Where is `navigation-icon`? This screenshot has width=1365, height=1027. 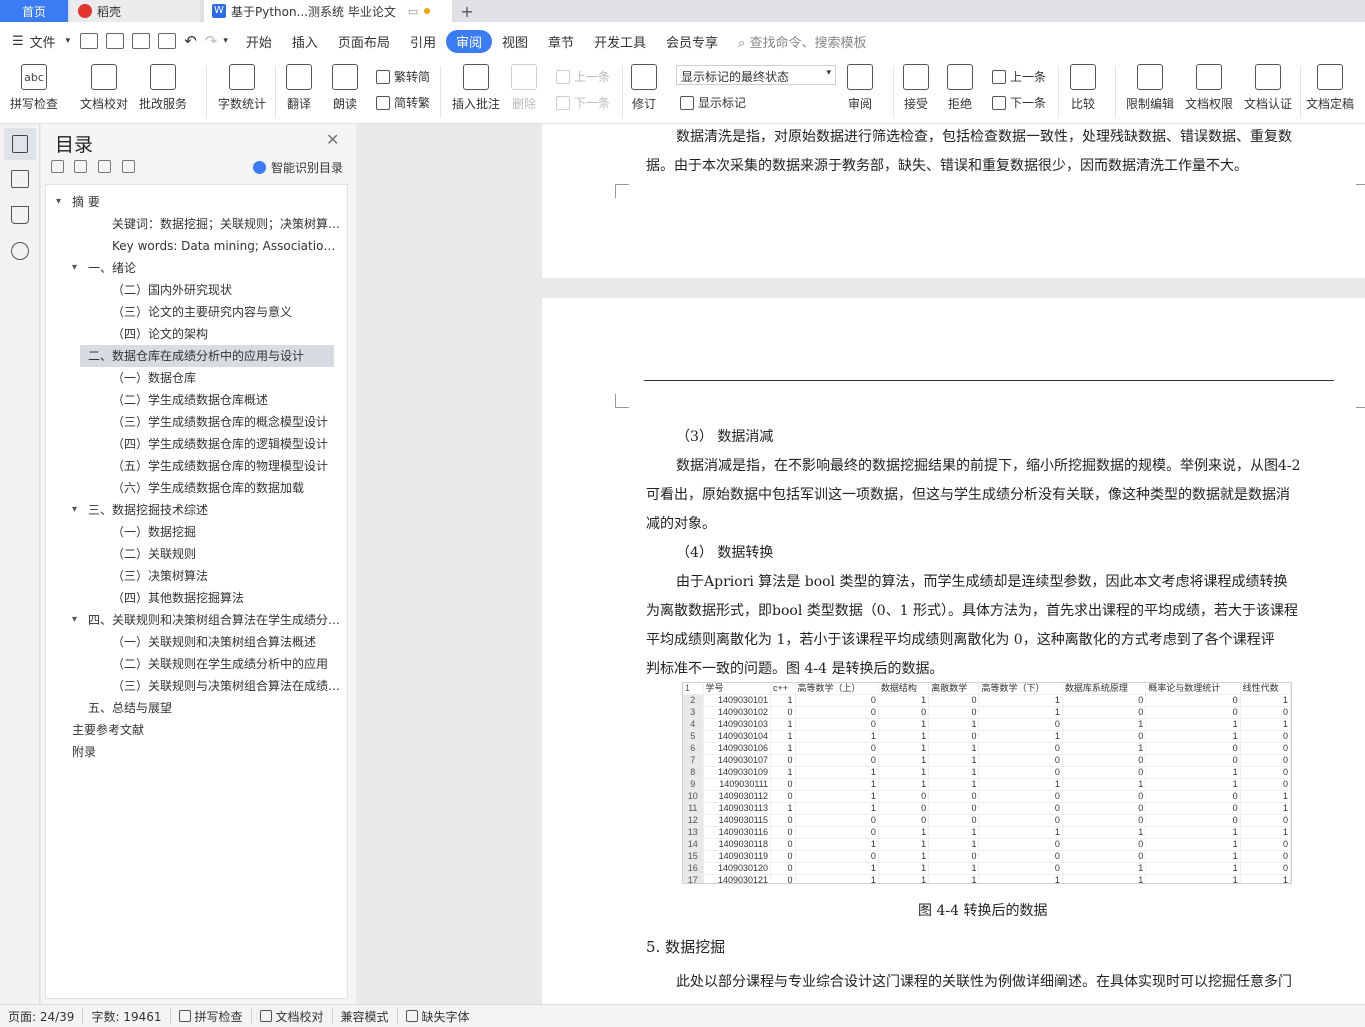 navigation-icon is located at coordinates (20, 179).